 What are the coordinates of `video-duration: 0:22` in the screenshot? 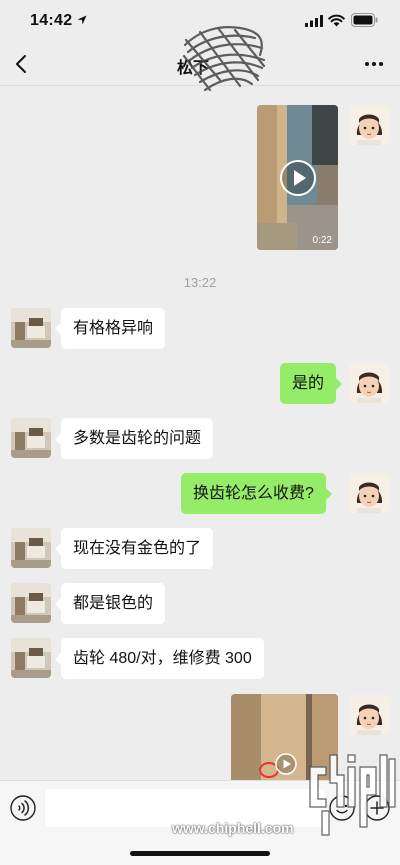 It's located at (322, 240).